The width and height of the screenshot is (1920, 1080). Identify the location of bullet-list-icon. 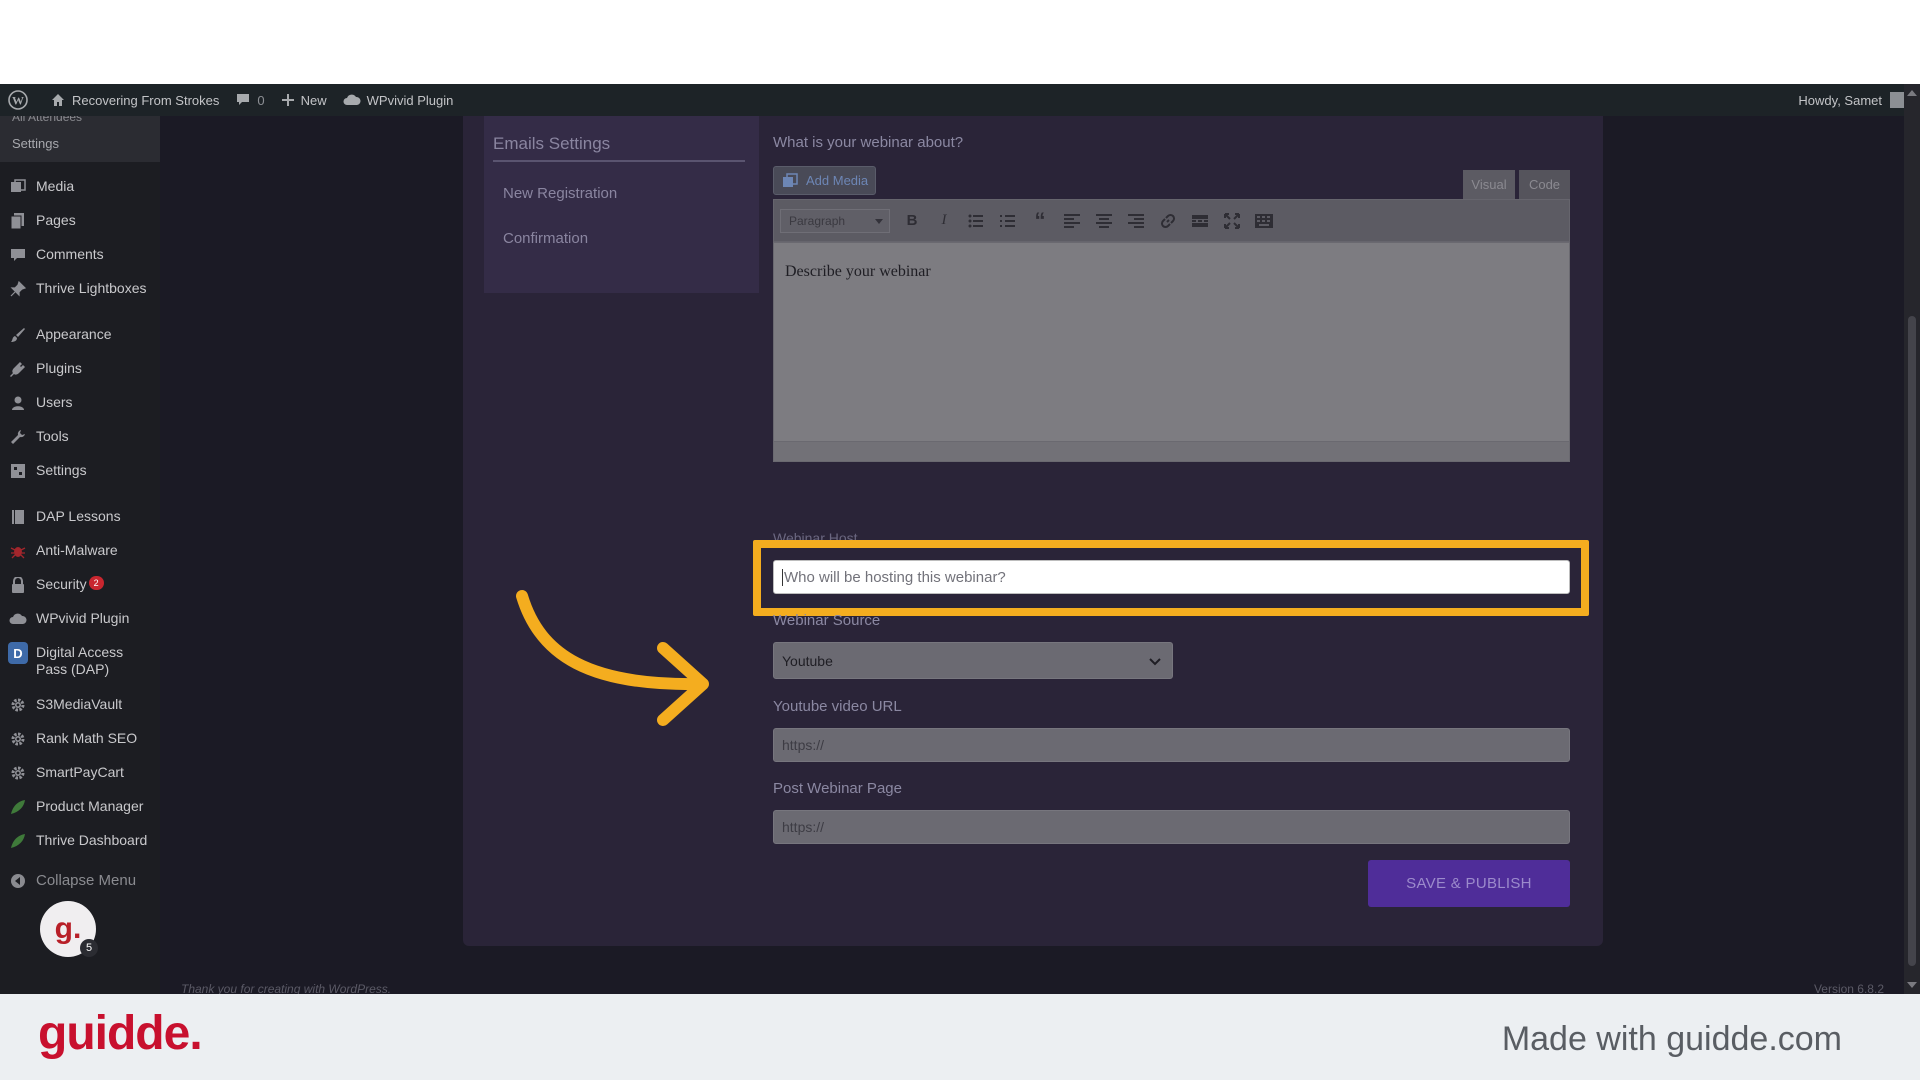
(976, 221).